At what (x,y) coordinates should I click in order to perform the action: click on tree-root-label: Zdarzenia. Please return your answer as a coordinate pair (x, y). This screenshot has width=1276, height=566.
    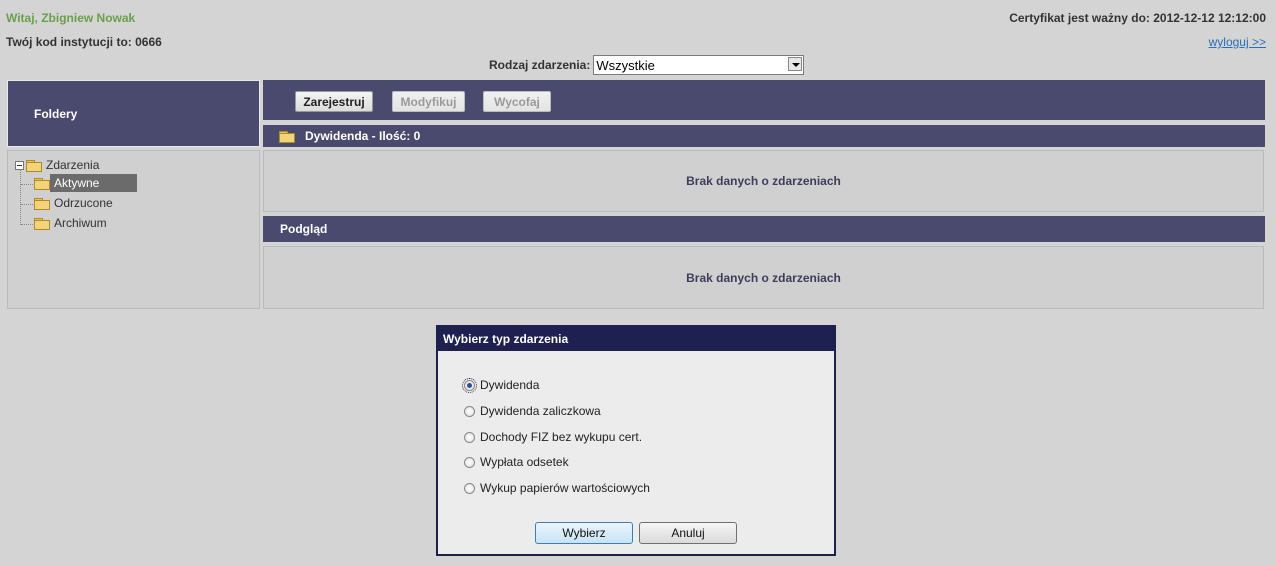
    Looking at the image, I should click on (73, 165).